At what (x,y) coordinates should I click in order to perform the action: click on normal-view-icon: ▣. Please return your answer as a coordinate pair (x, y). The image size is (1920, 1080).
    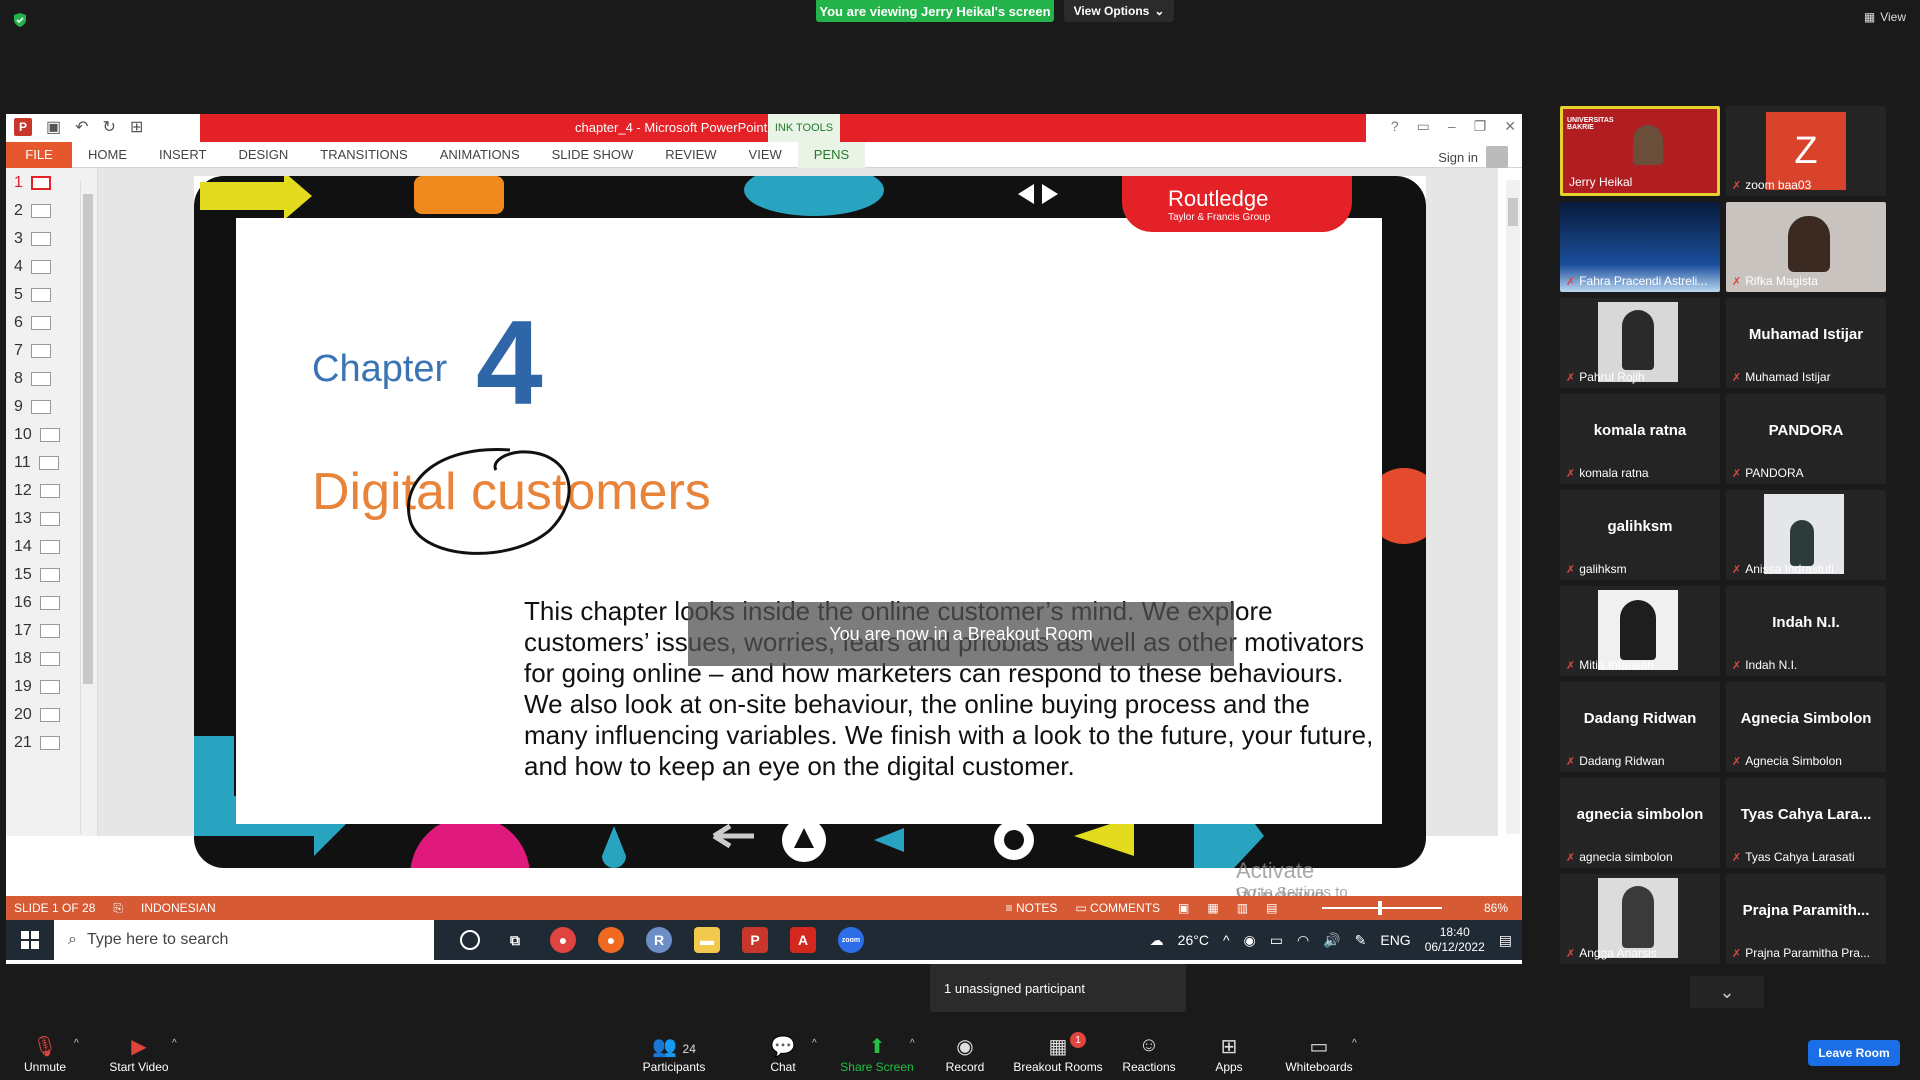
    Looking at the image, I should click on (1183, 908).